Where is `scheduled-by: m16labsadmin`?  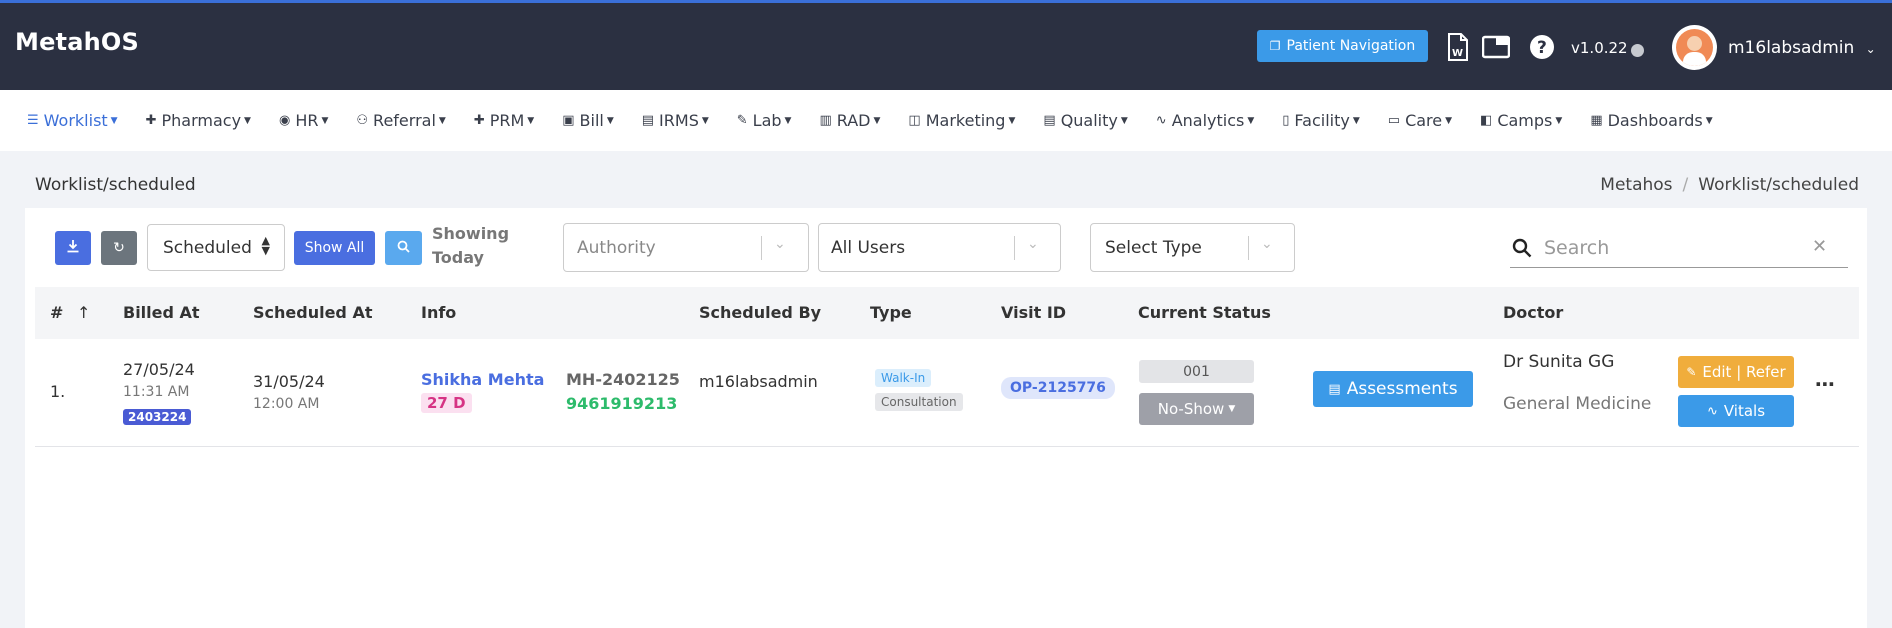 scheduled-by: m16labsadmin is located at coordinates (758, 381).